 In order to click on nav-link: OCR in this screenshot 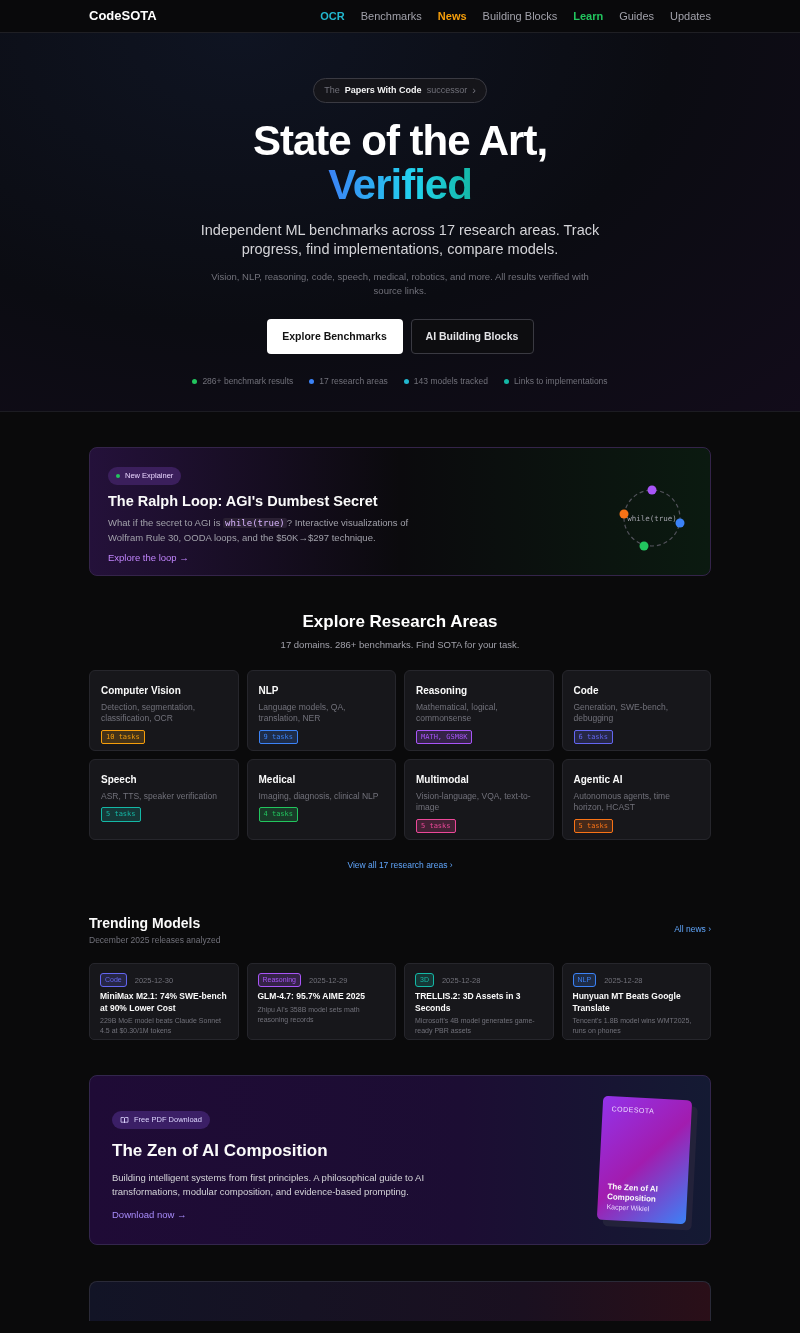, I will do `click(332, 16)`.